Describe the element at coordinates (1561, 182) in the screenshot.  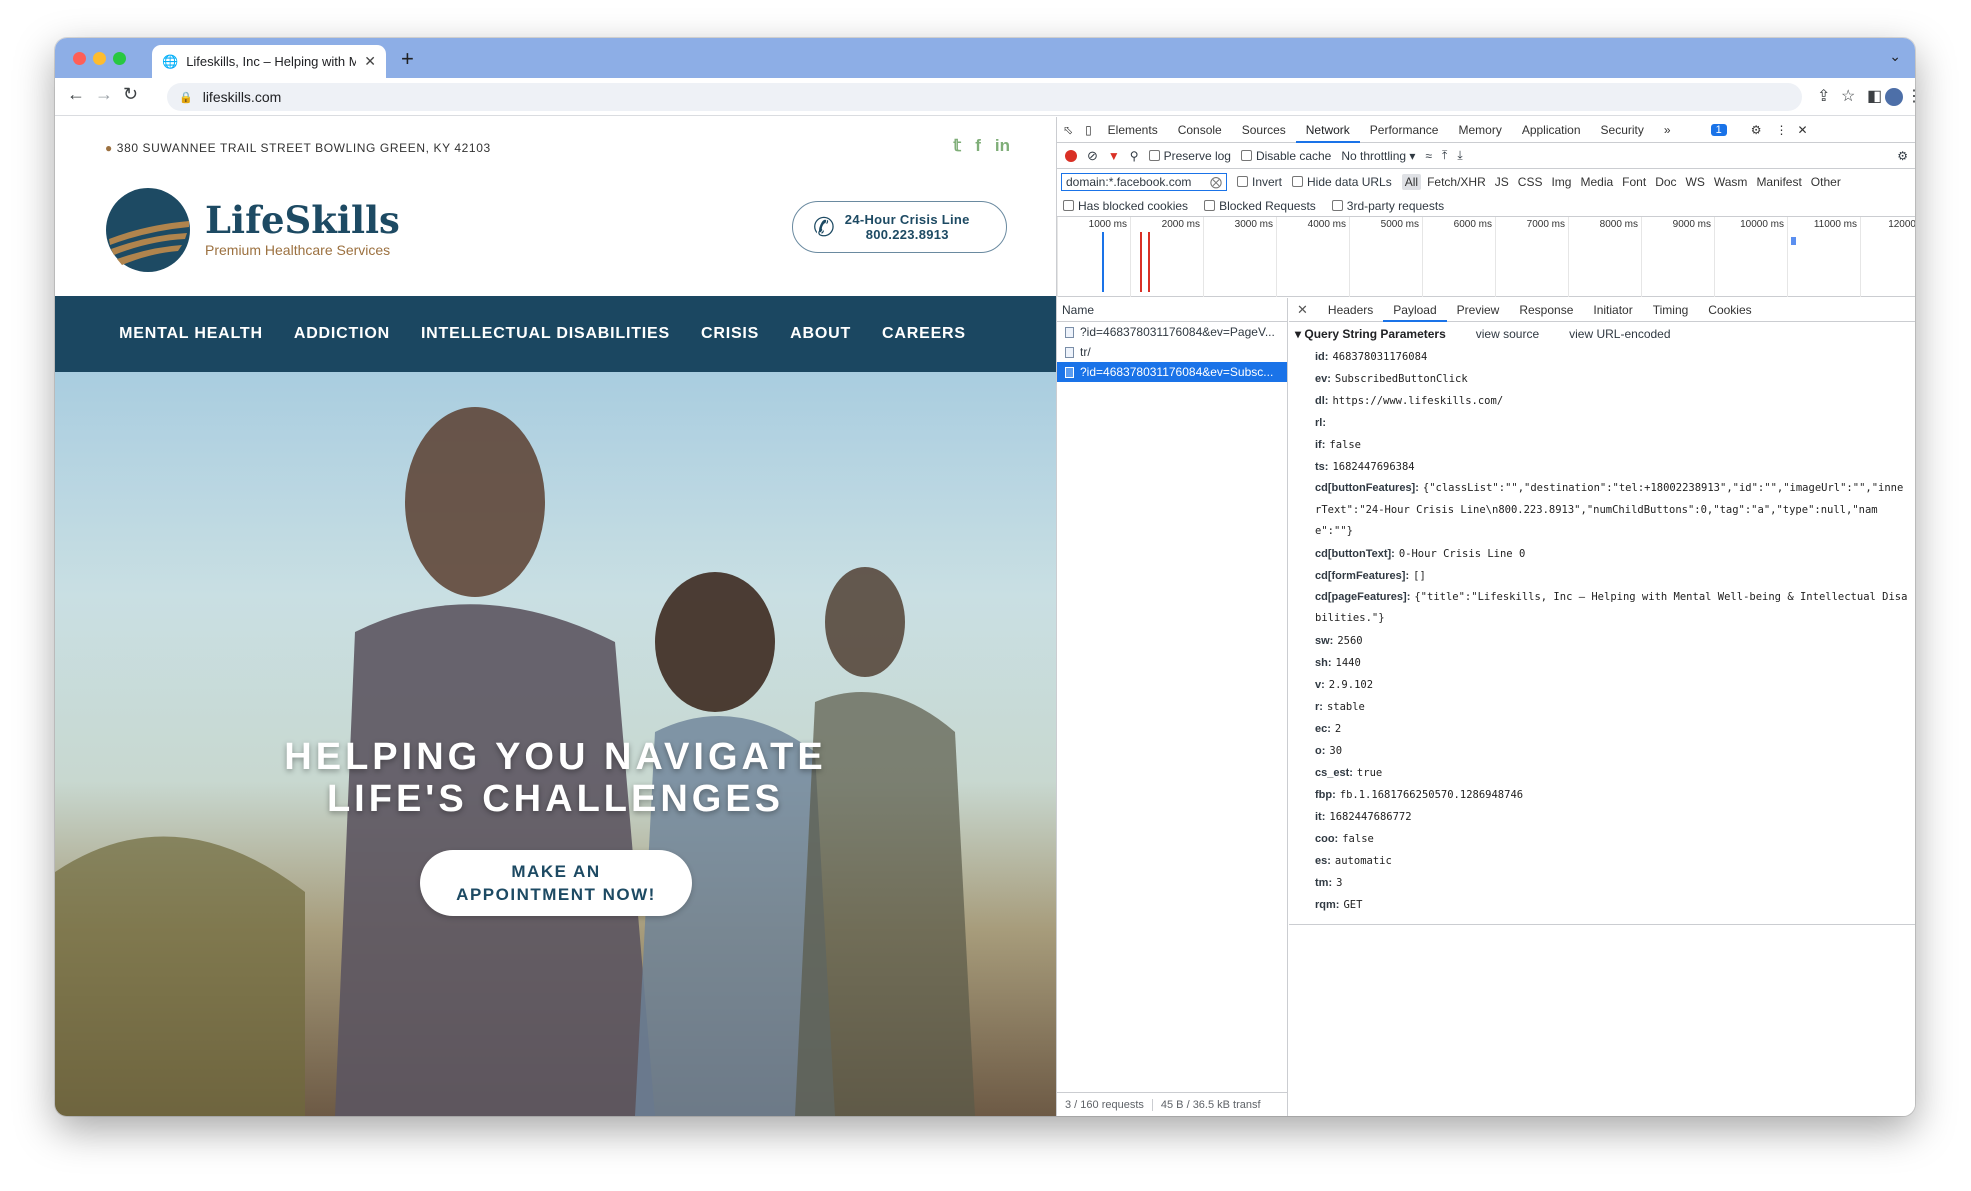
I see `filter-type-img: Img` at that location.